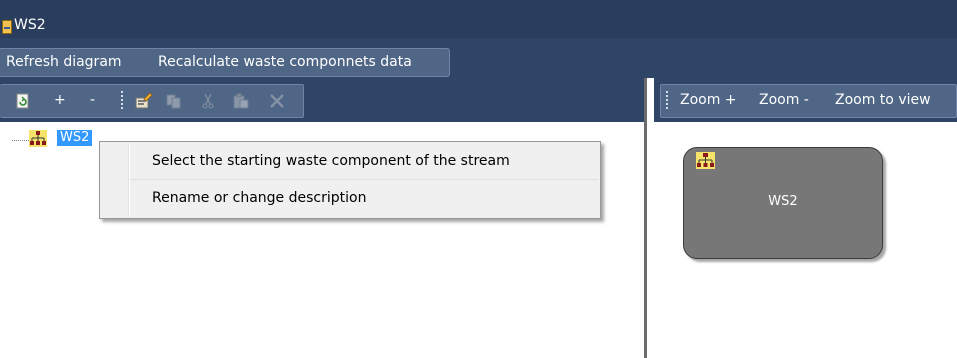 This screenshot has width=957, height=358. Describe the element at coordinates (30, 25) in the screenshot. I see `window-title: WS2` at that location.